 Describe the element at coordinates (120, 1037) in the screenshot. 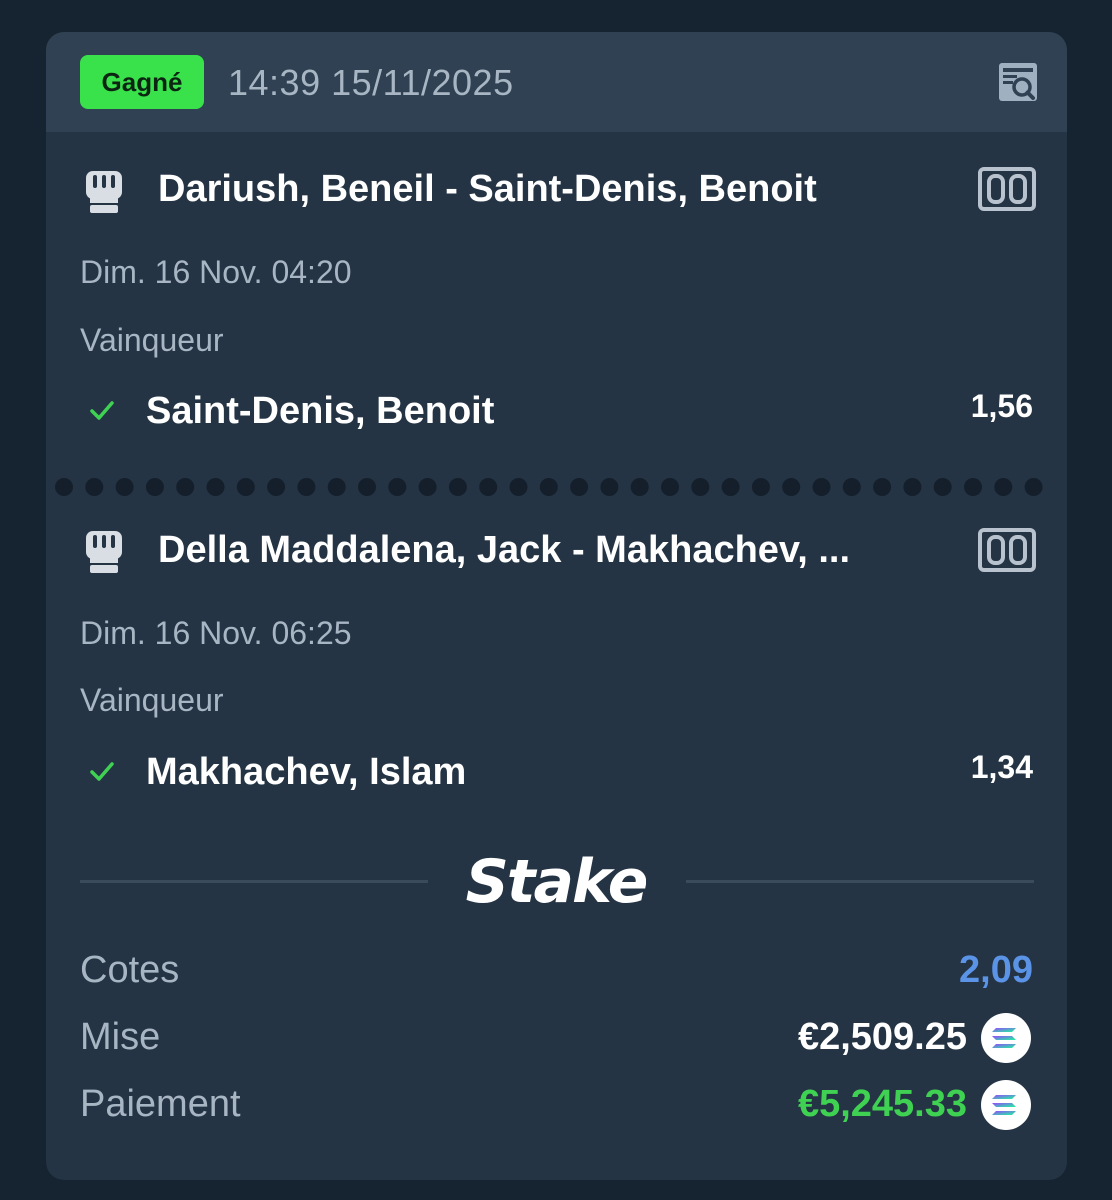

I see `stake-label: Mise` at that location.